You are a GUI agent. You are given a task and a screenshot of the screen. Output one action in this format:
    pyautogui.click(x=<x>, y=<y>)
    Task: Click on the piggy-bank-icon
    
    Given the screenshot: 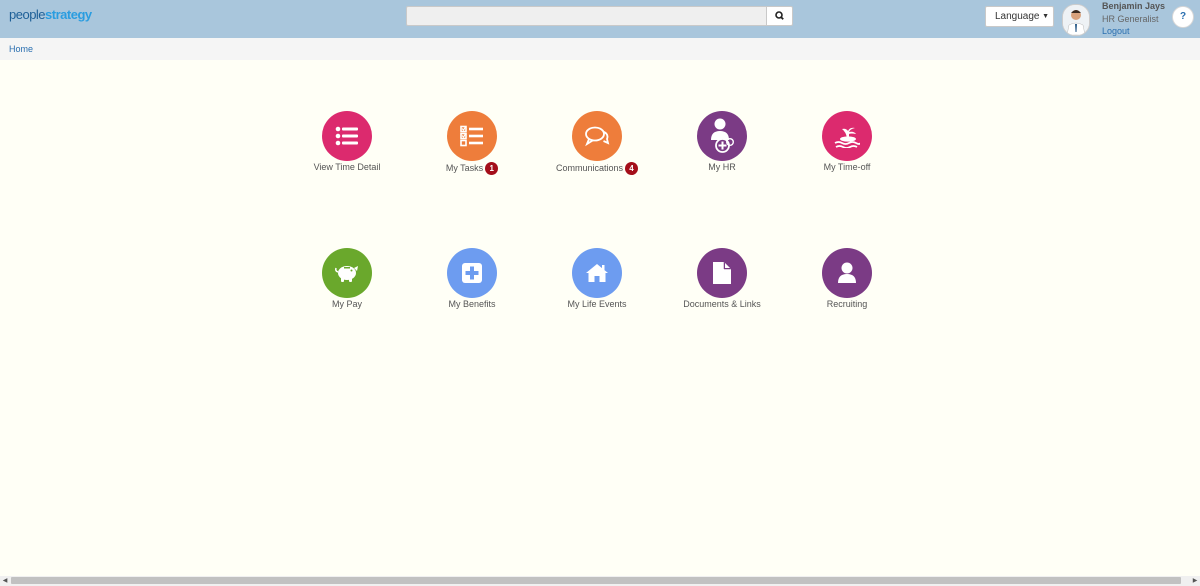 What is the action you would take?
    pyautogui.click(x=346, y=274)
    